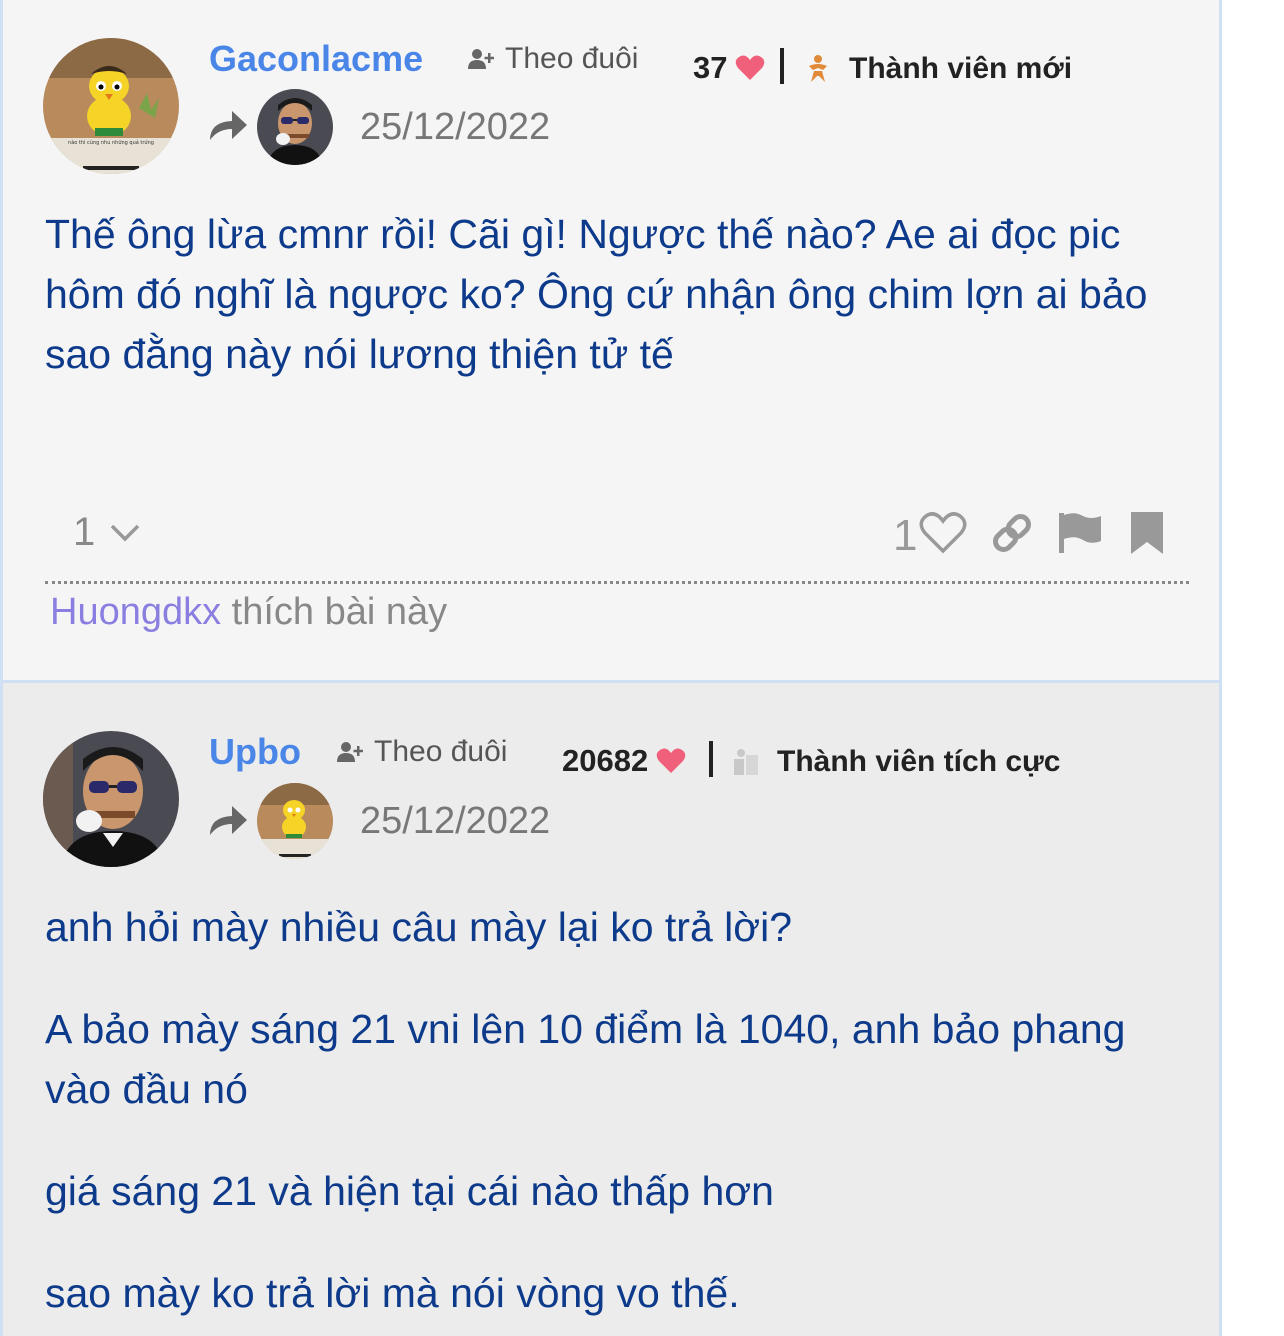 This screenshot has width=1284, height=1336. What do you see at coordinates (818, 68) in the screenshot?
I see `rank-new-member-icon` at bounding box center [818, 68].